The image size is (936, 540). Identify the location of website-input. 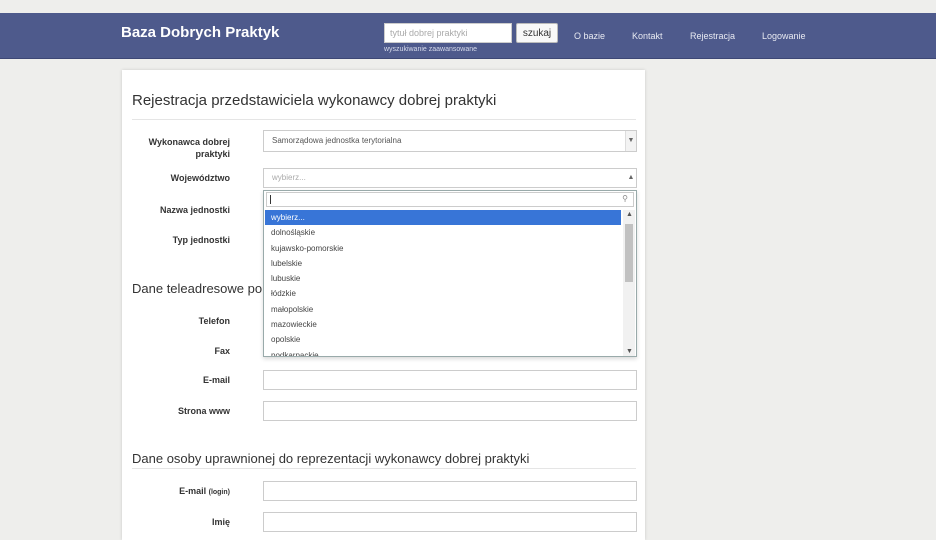
(450, 411).